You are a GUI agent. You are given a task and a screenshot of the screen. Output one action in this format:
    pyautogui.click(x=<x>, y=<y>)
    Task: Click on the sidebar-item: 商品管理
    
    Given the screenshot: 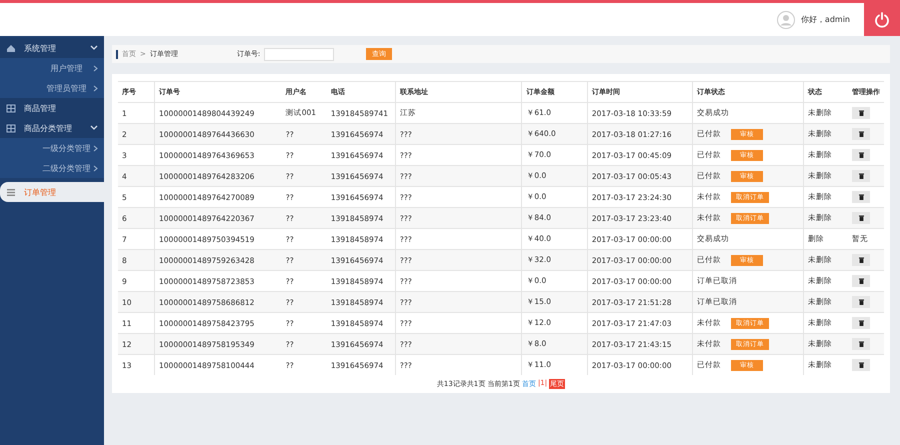 What is the action you would take?
    pyautogui.click(x=52, y=108)
    